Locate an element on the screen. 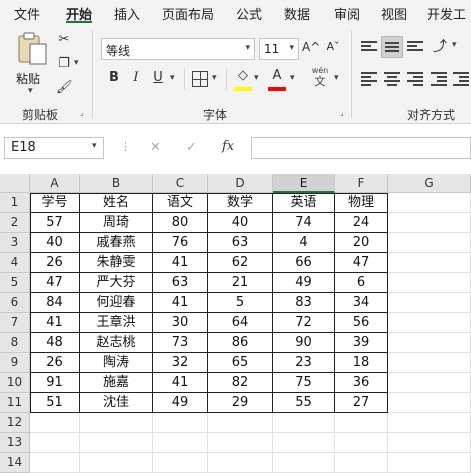 This screenshot has height=473, width=471. underline-button: U is located at coordinates (158, 77).